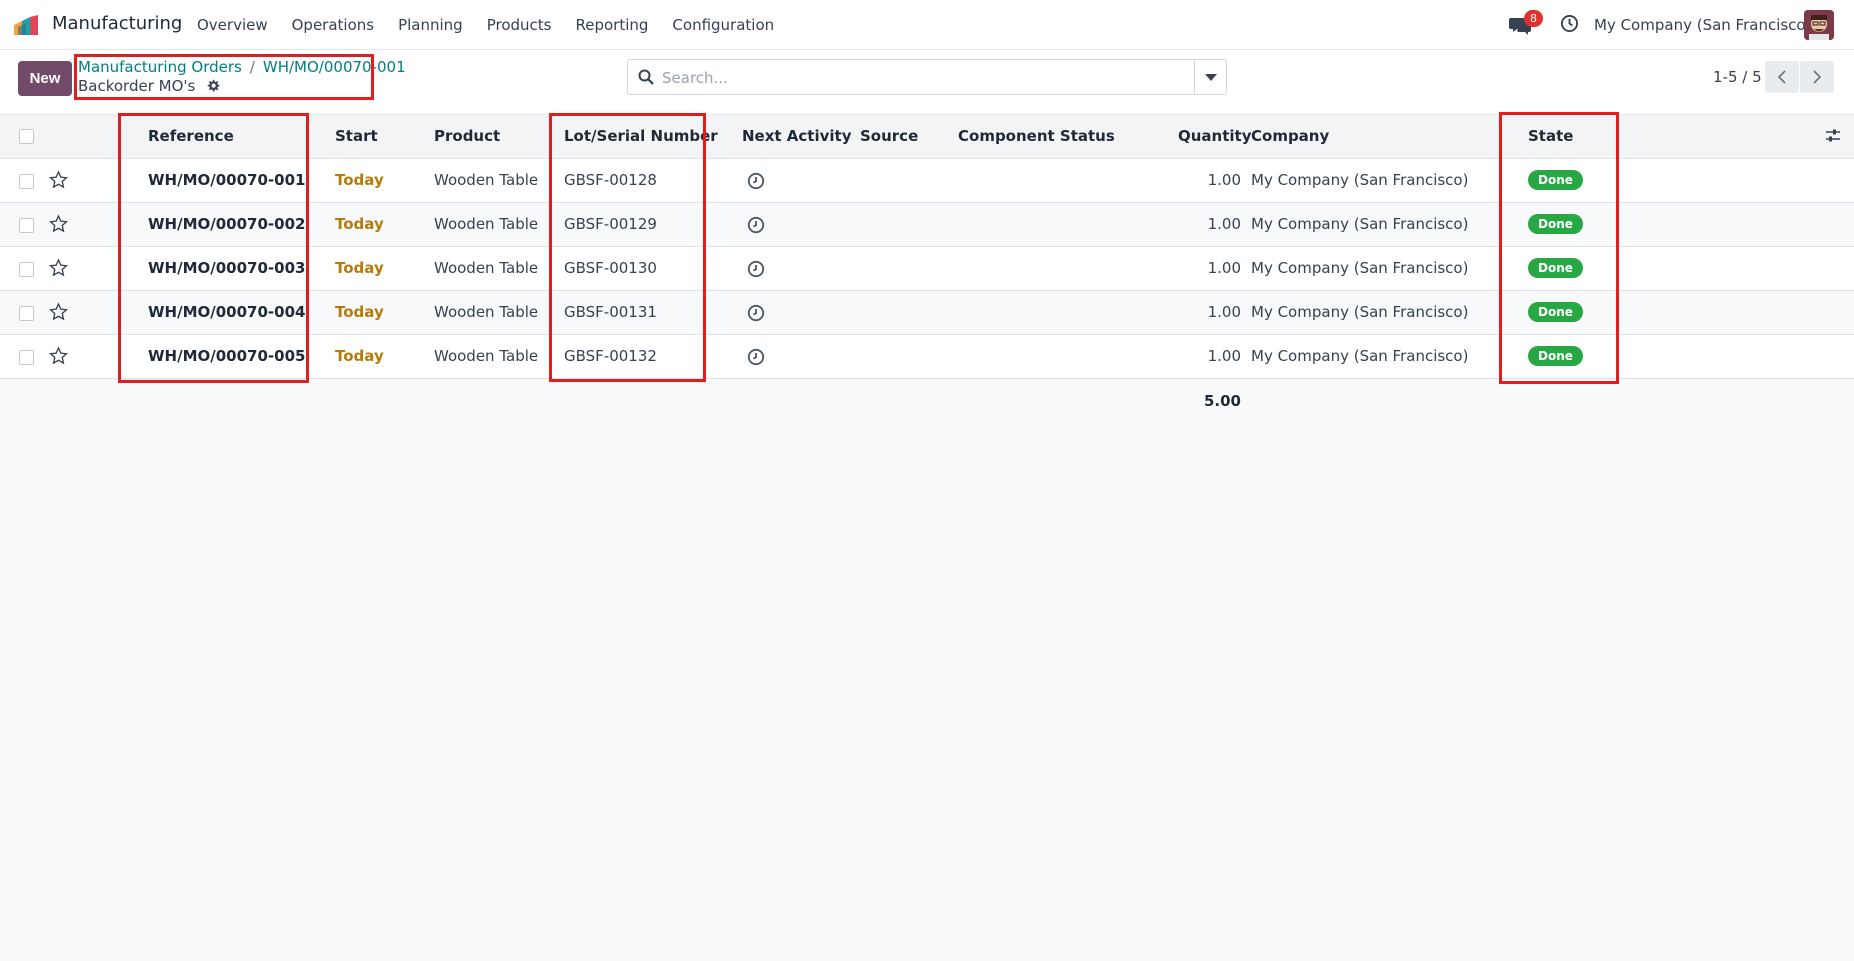 Image resolution: width=1854 pixels, height=961 pixels. What do you see at coordinates (232, 25) in the screenshot?
I see `menu-overview: Overview` at bounding box center [232, 25].